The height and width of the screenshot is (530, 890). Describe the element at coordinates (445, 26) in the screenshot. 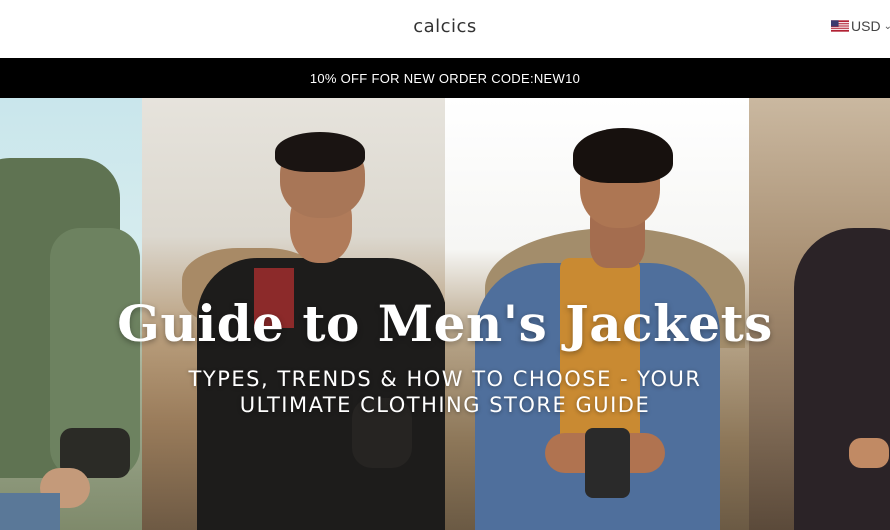

I see `store-logo: calcics` at that location.